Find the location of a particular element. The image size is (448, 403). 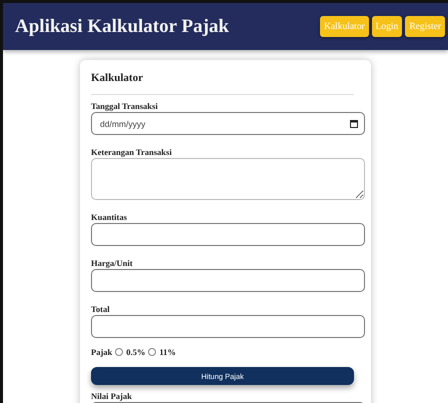

nav-button: Register is located at coordinates (425, 26).